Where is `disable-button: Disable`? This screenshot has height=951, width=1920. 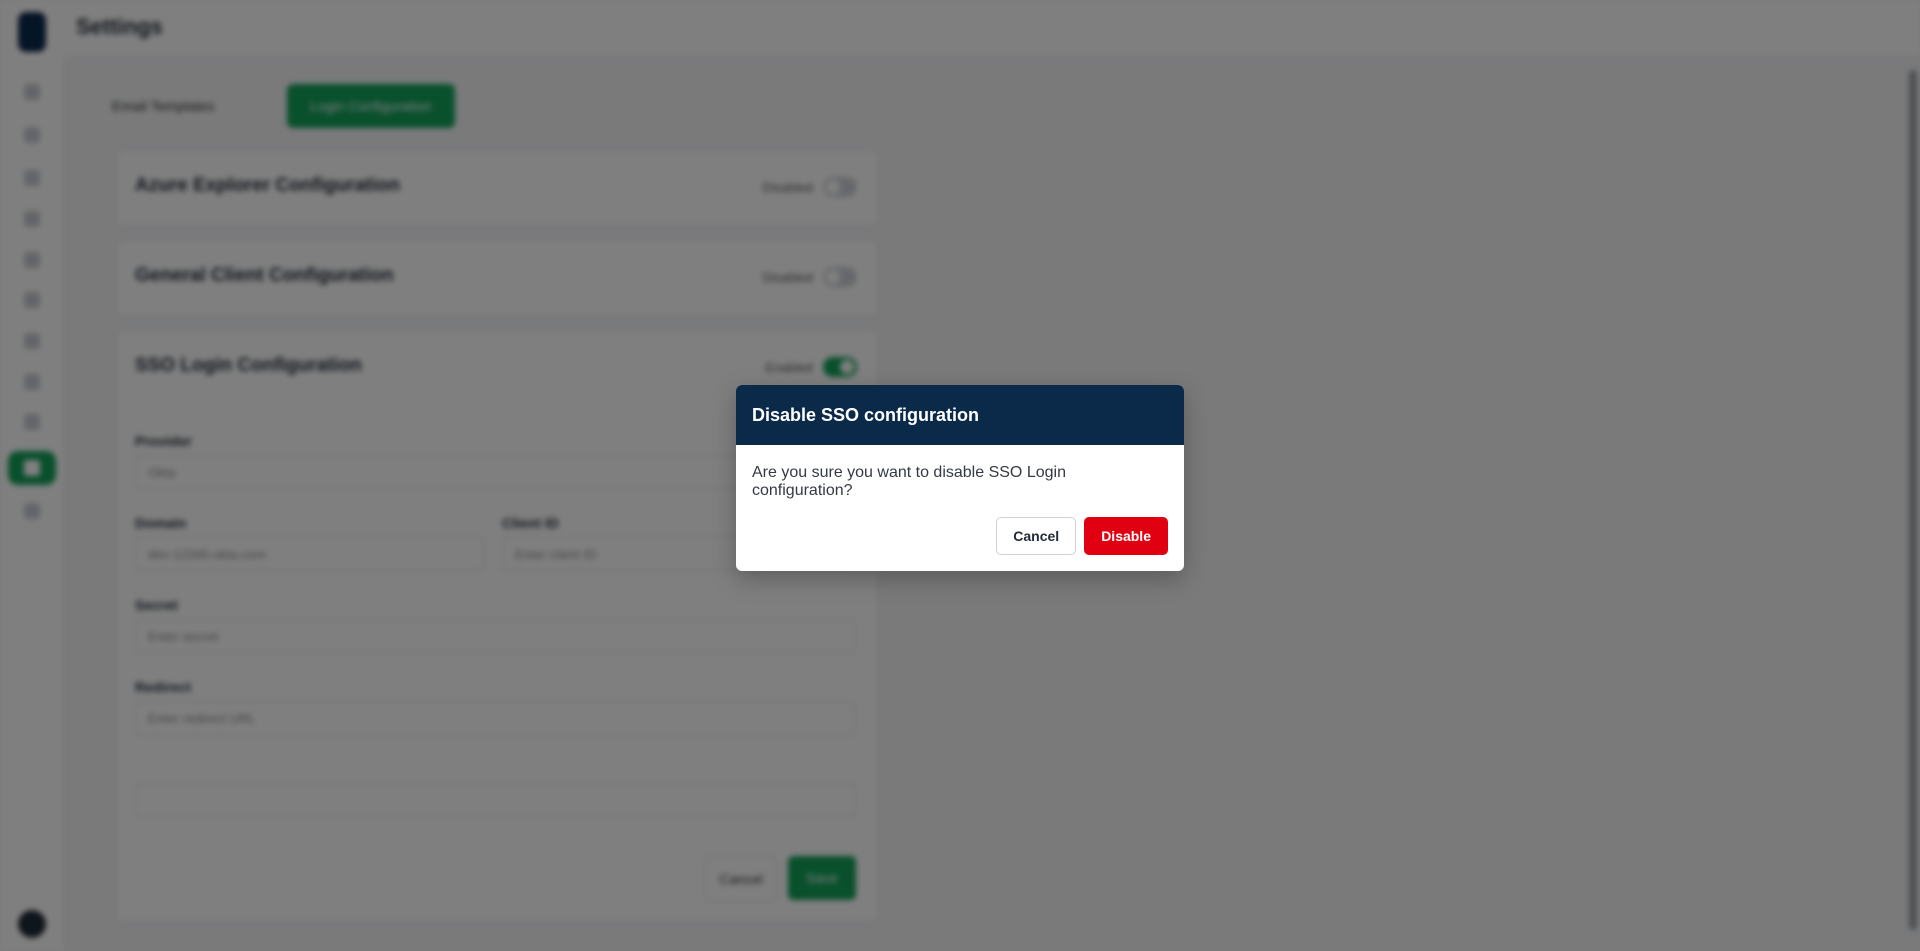
disable-button: Disable is located at coordinates (1126, 536).